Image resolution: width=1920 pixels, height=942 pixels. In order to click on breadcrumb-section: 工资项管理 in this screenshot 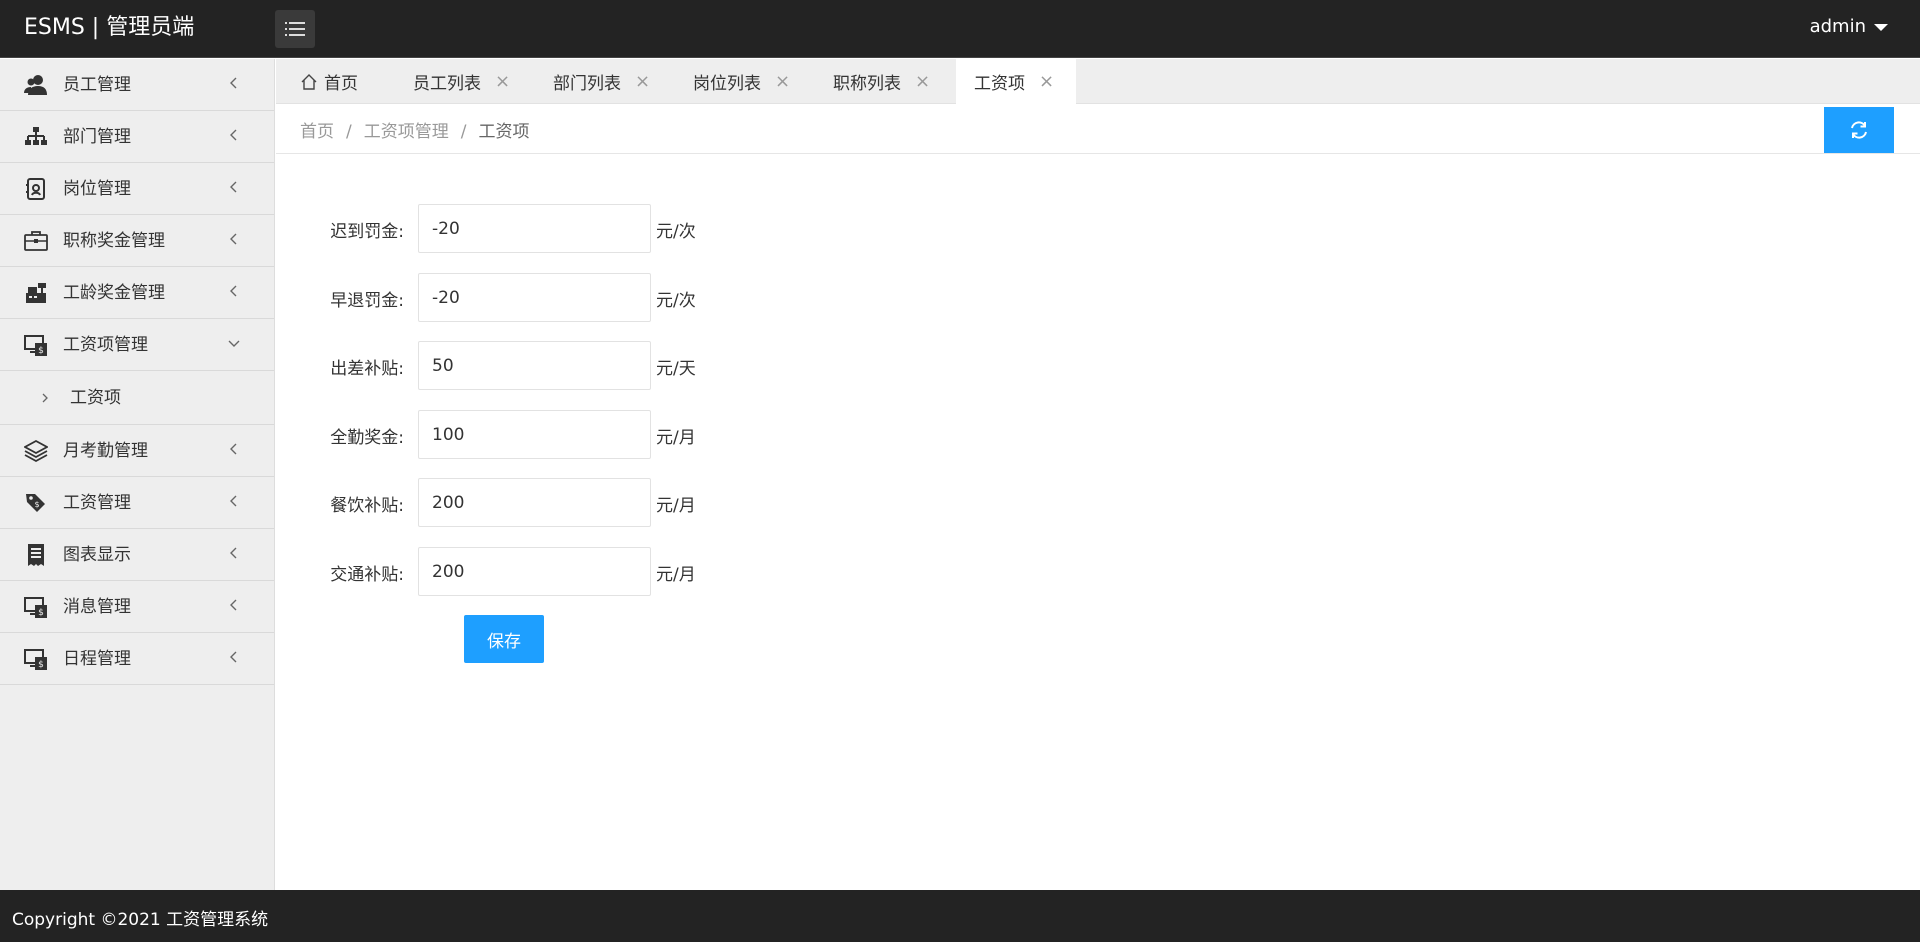, I will do `click(406, 132)`.